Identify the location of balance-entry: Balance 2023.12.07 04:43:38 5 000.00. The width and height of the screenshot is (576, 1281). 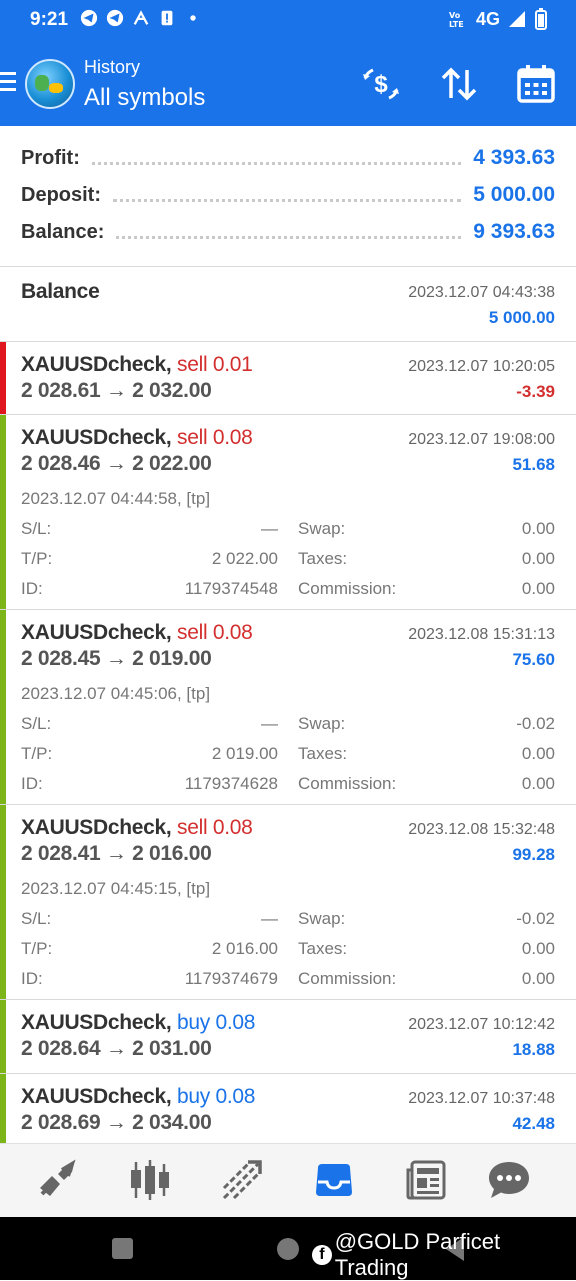
(288, 304).